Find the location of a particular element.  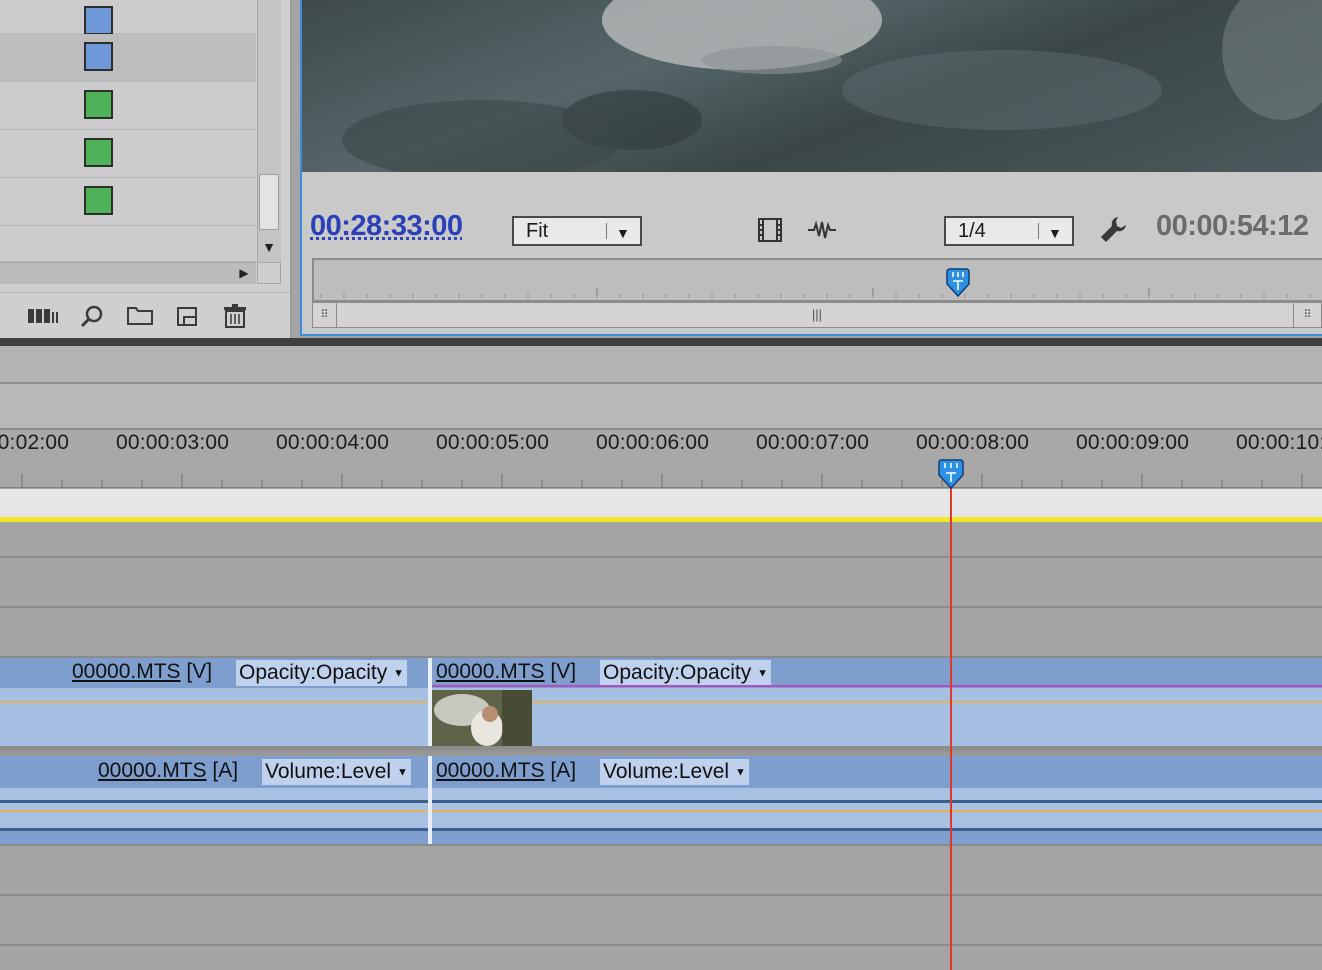

trash-icon is located at coordinates (236, 316).